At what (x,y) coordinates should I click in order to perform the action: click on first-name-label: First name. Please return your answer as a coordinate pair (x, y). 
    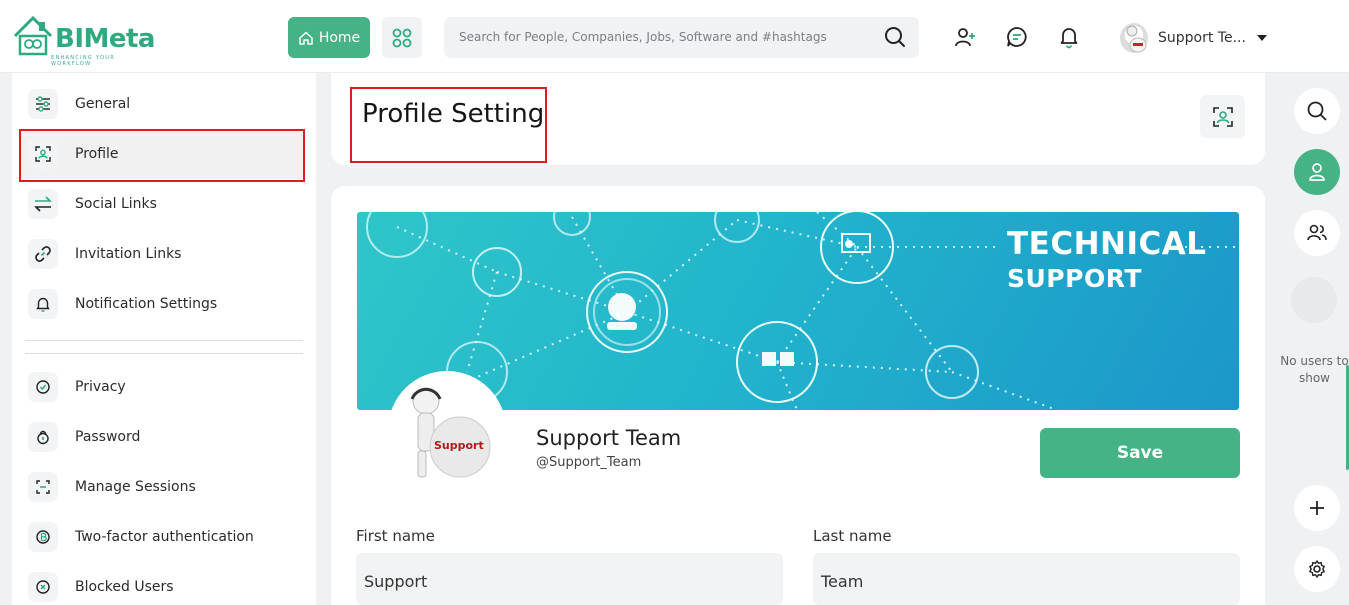
    Looking at the image, I should click on (395, 536).